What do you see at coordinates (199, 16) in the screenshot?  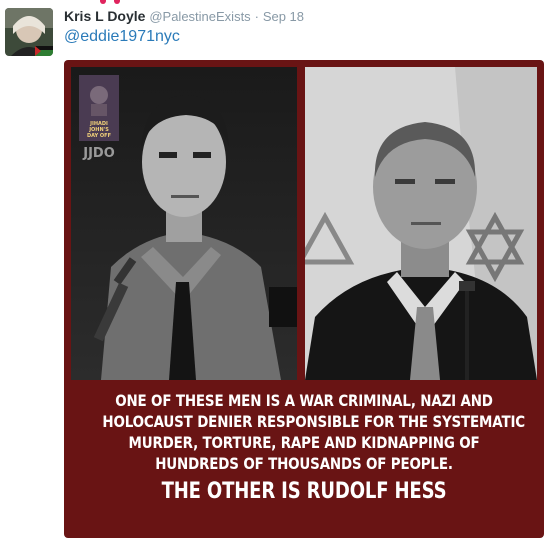 I see `author-handle: @PalestineExists` at bounding box center [199, 16].